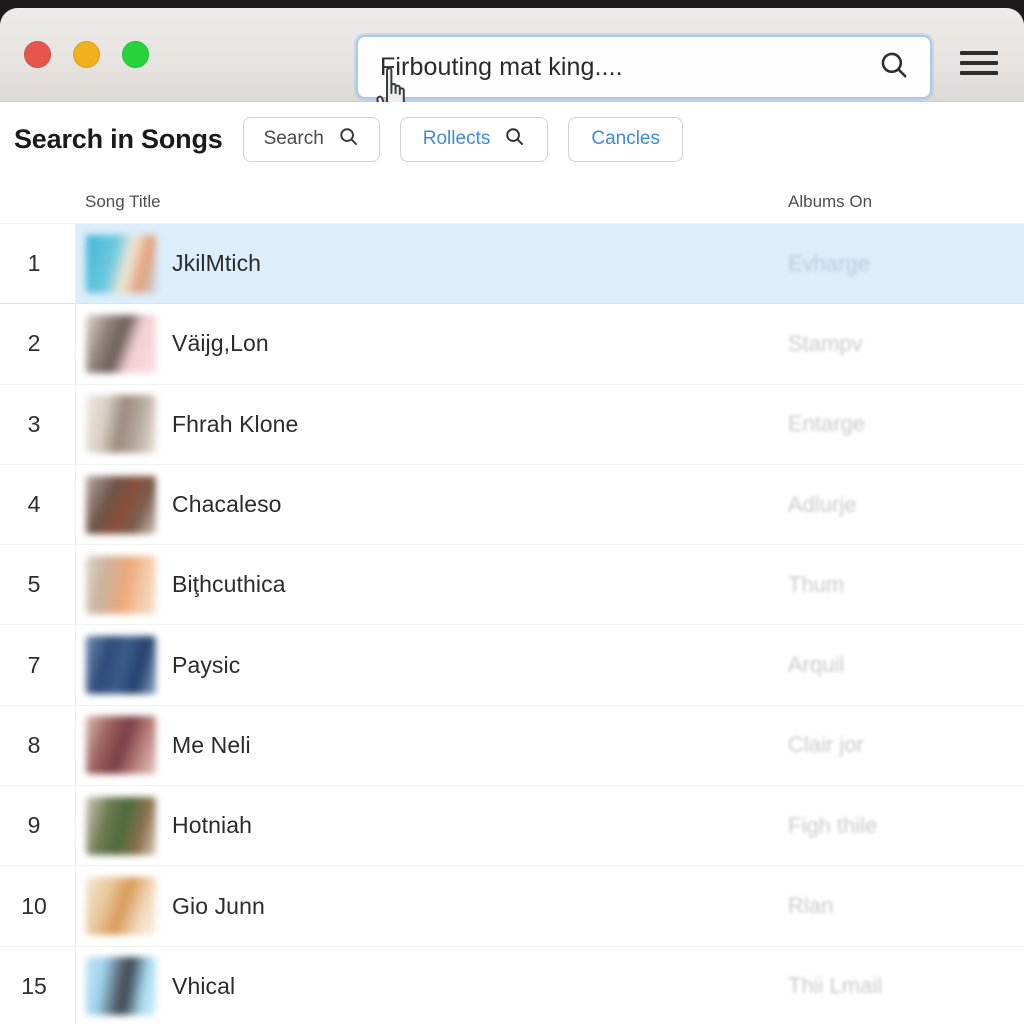  What do you see at coordinates (816, 665) in the screenshot?
I see `album-name-cell: Arquil` at bounding box center [816, 665].